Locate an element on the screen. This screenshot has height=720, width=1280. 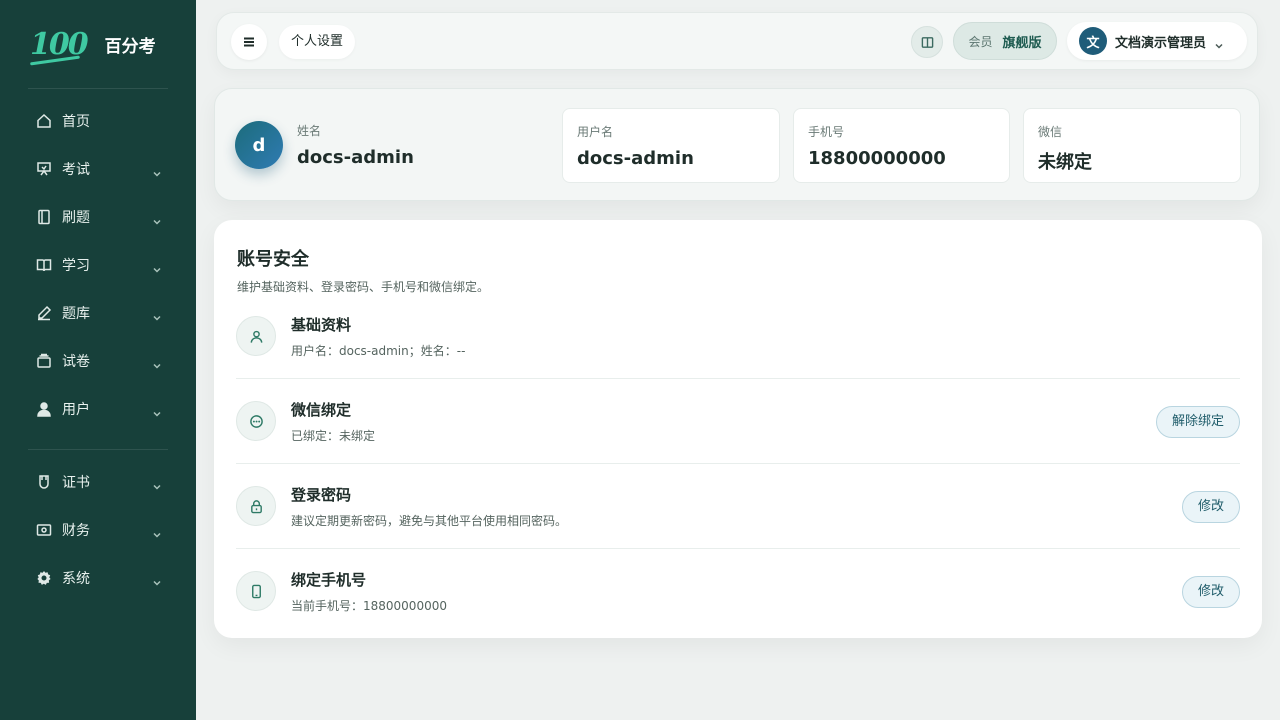
menu-toggle-button is located at coordinates (249, 42).